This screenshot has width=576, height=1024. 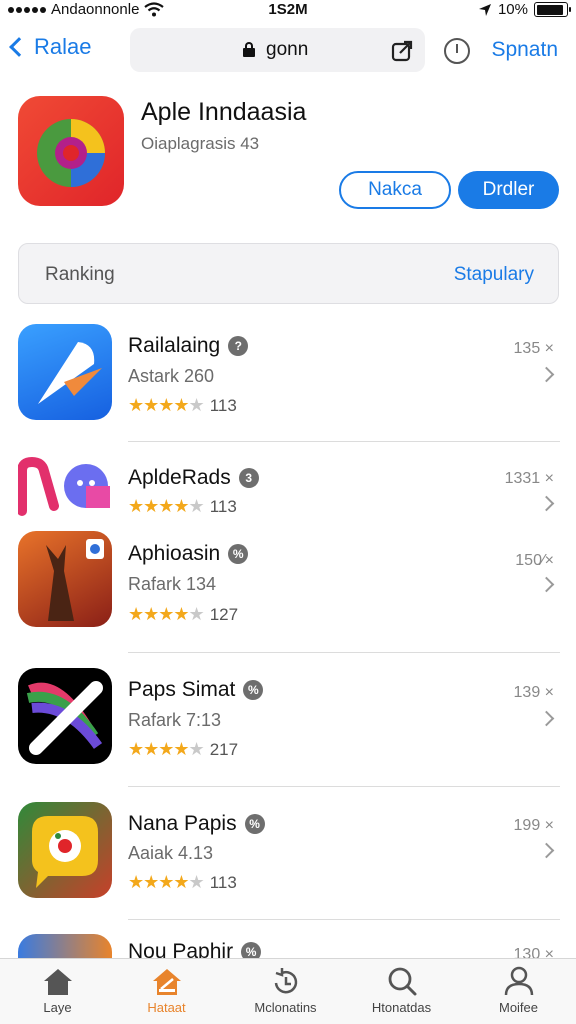 What do you see at coordinates (484, 9) in the screenshot?
I see `location-arrow-icon` at bounding box center [484, 9].